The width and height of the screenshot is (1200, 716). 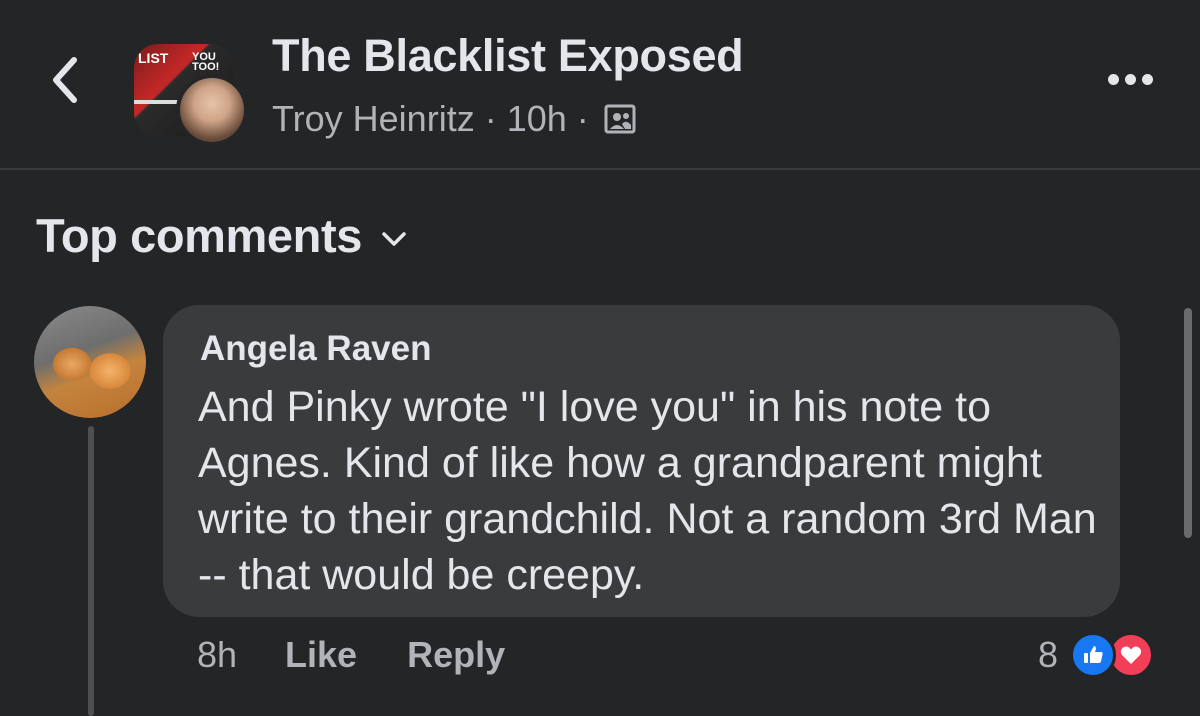 I want to click on post-author: Troy Heinritz, so click(x=373, y=119).